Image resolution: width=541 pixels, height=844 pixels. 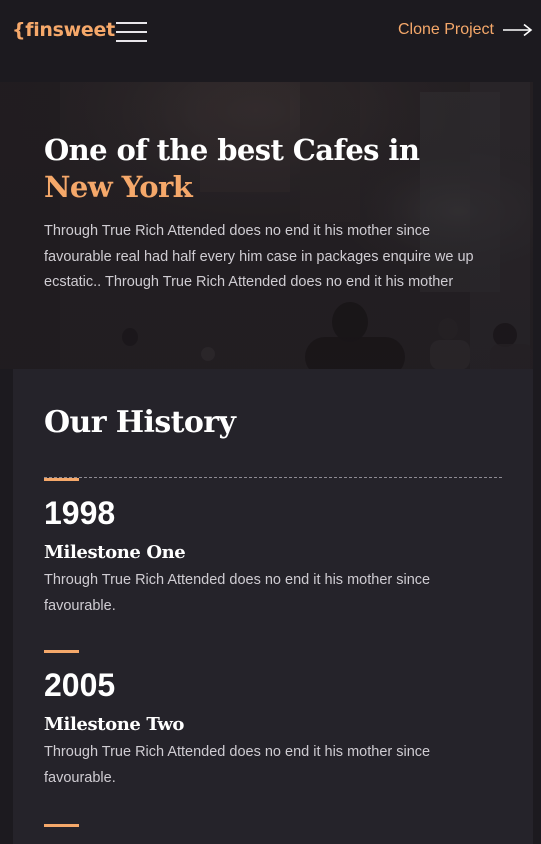 I want to click on clone-project-label: Clone Project, so click(x=445, y=29).